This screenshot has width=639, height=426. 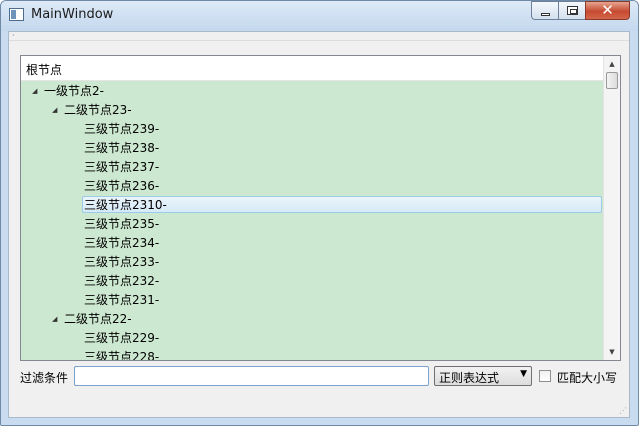 I want to click on tree-item-label: 三级节点236-, so click(x=122, y=186).